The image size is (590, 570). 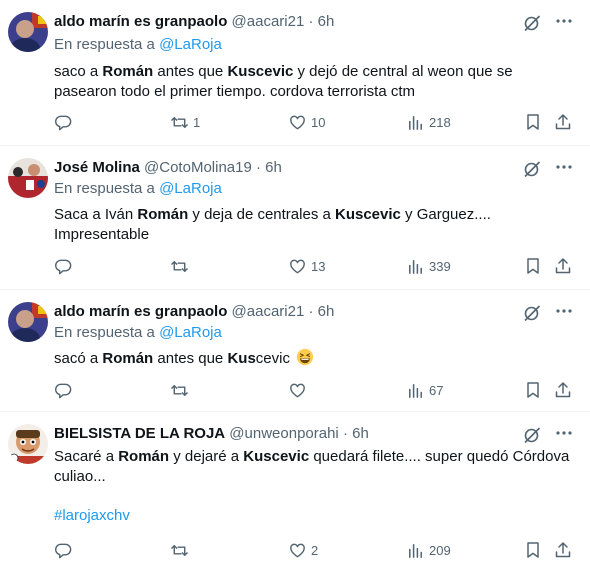 What do you see at coordinates (424, 390) in the screenshot?
I see `views-button: 67` at bounding box center [424, 390].